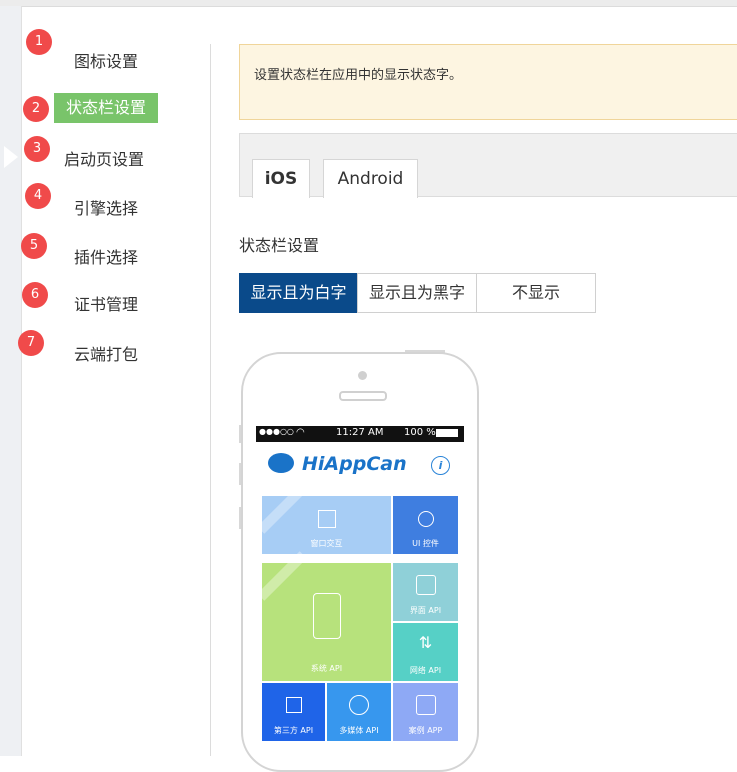 The image size is (737, 772). I want to click on record-icon, so click(425, 519).